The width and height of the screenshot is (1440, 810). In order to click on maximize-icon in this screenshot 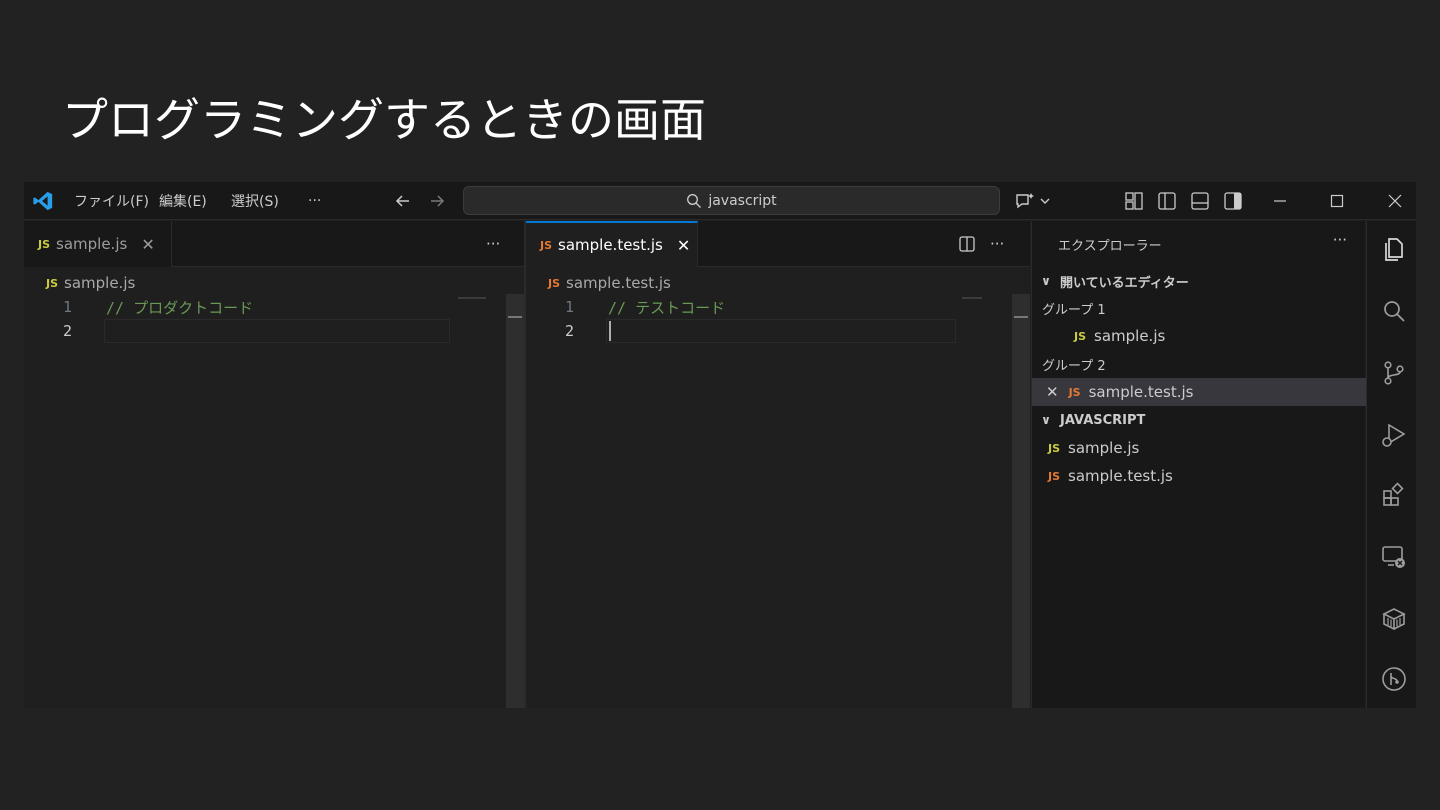, I will do `click(1337, 201)`.